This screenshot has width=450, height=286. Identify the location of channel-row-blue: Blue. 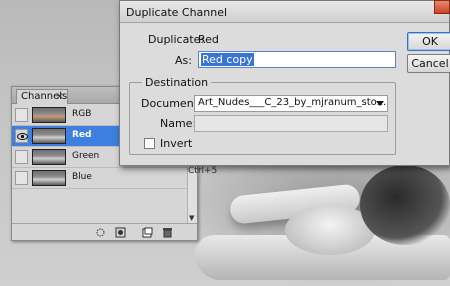
(100, 178).